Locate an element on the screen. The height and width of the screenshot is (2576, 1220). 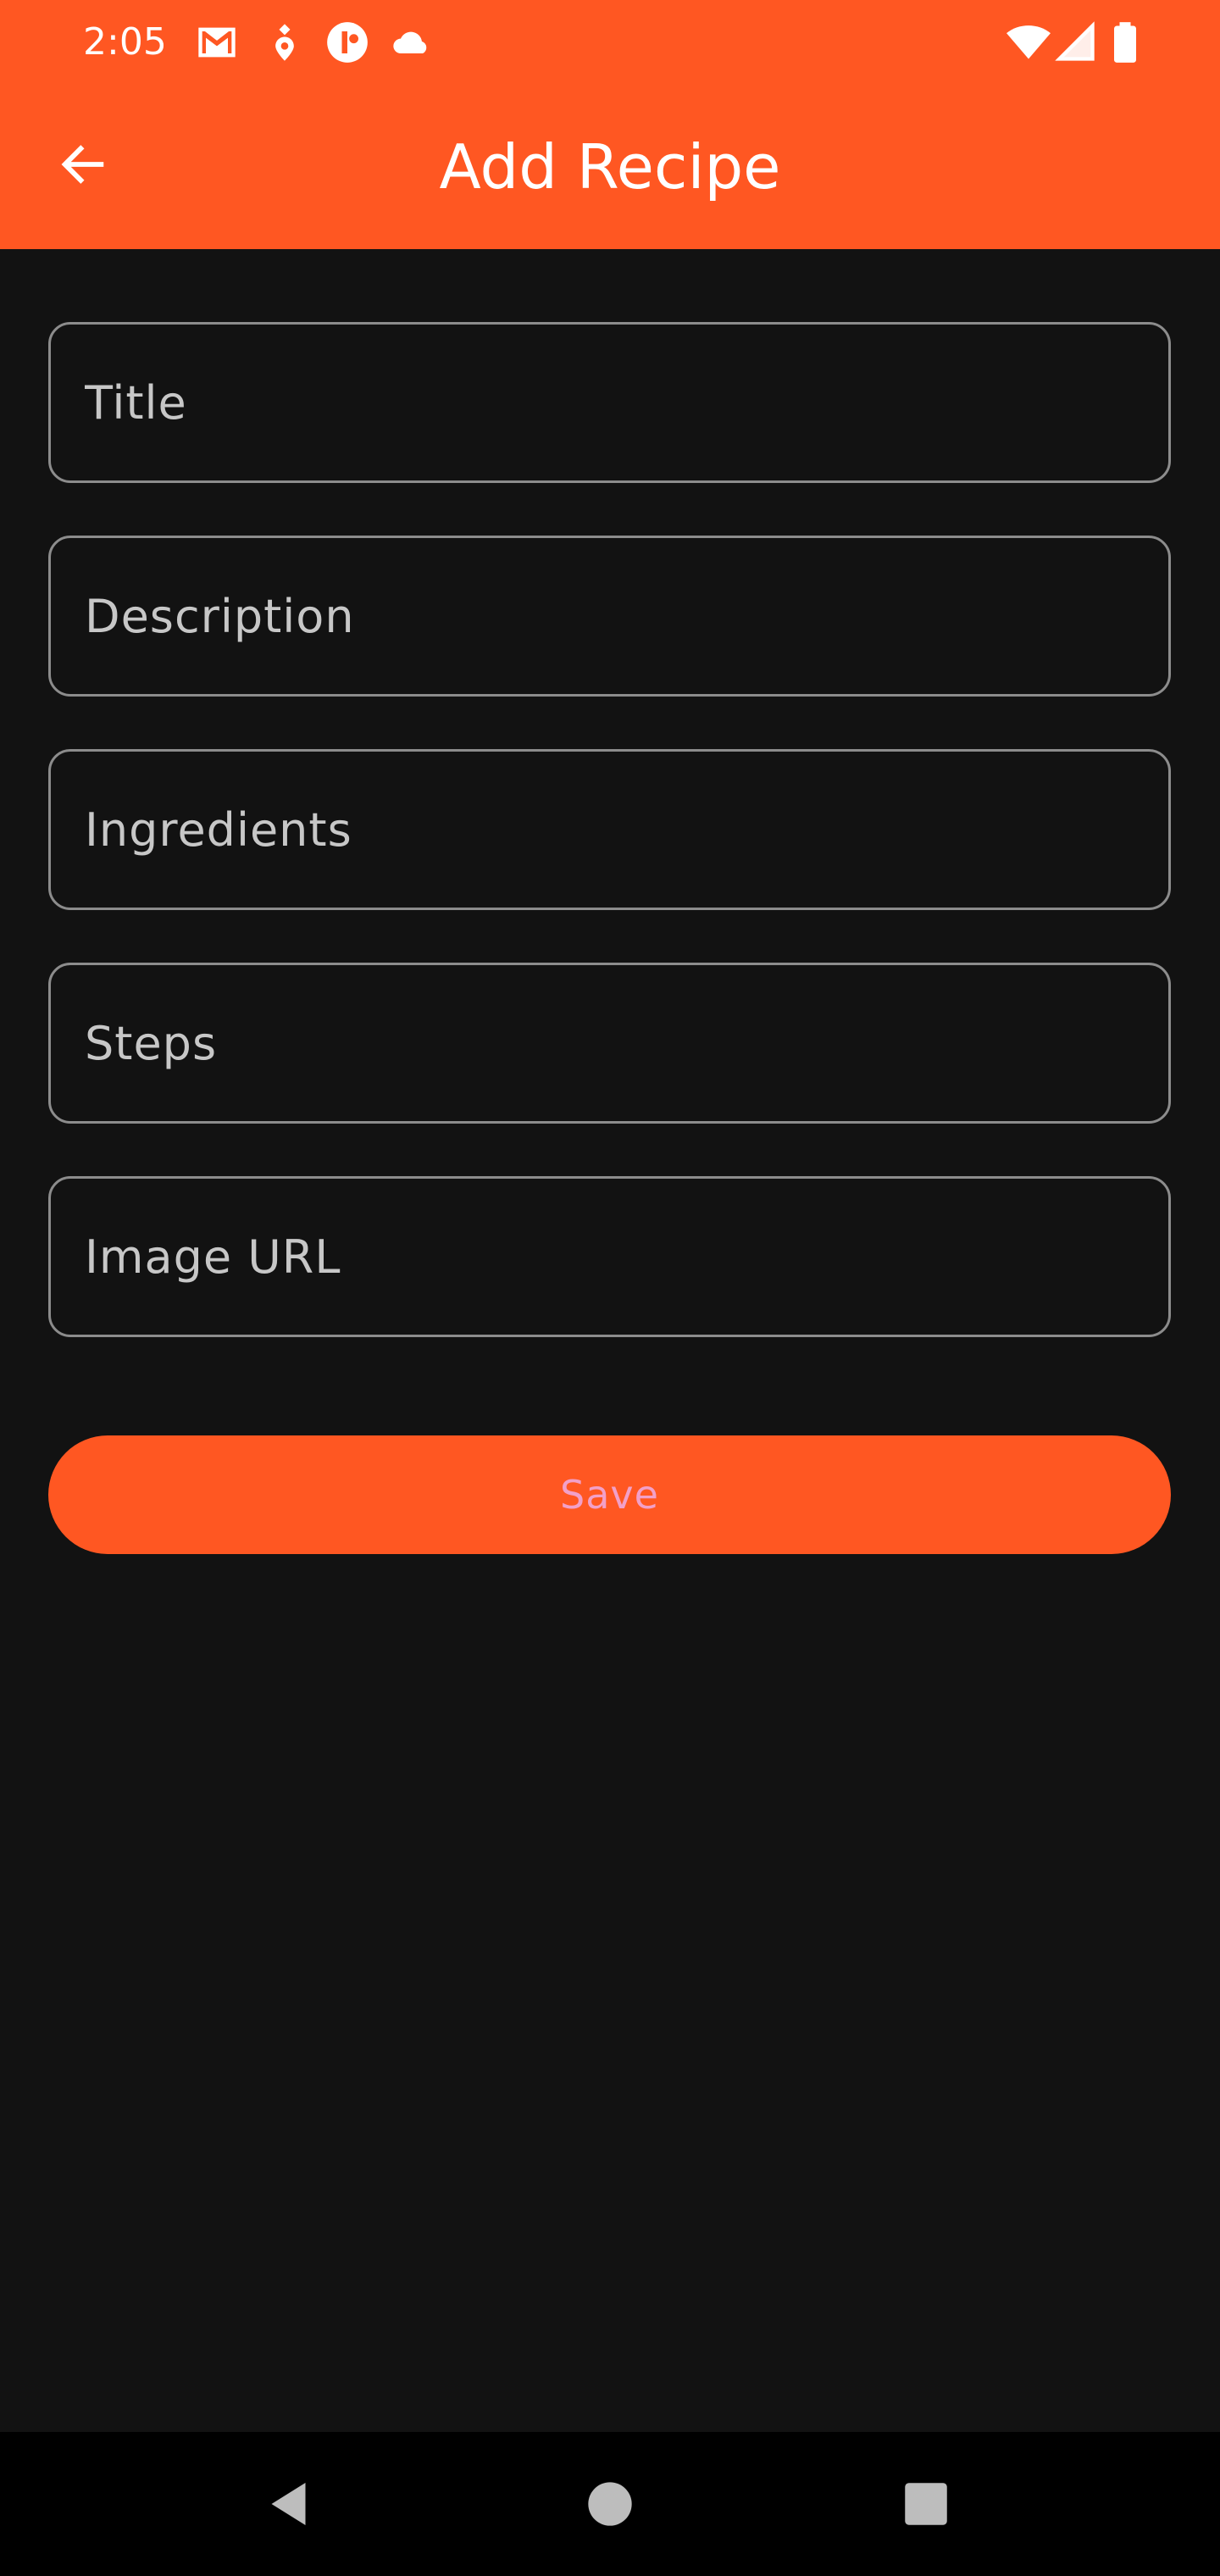
app-badge-icon is located at coordinates (347, 42).